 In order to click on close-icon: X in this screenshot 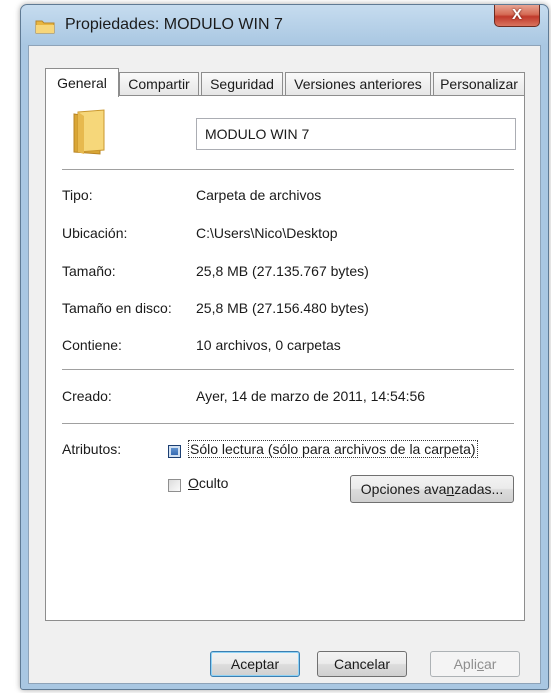, I will do `click(516, 14)`.